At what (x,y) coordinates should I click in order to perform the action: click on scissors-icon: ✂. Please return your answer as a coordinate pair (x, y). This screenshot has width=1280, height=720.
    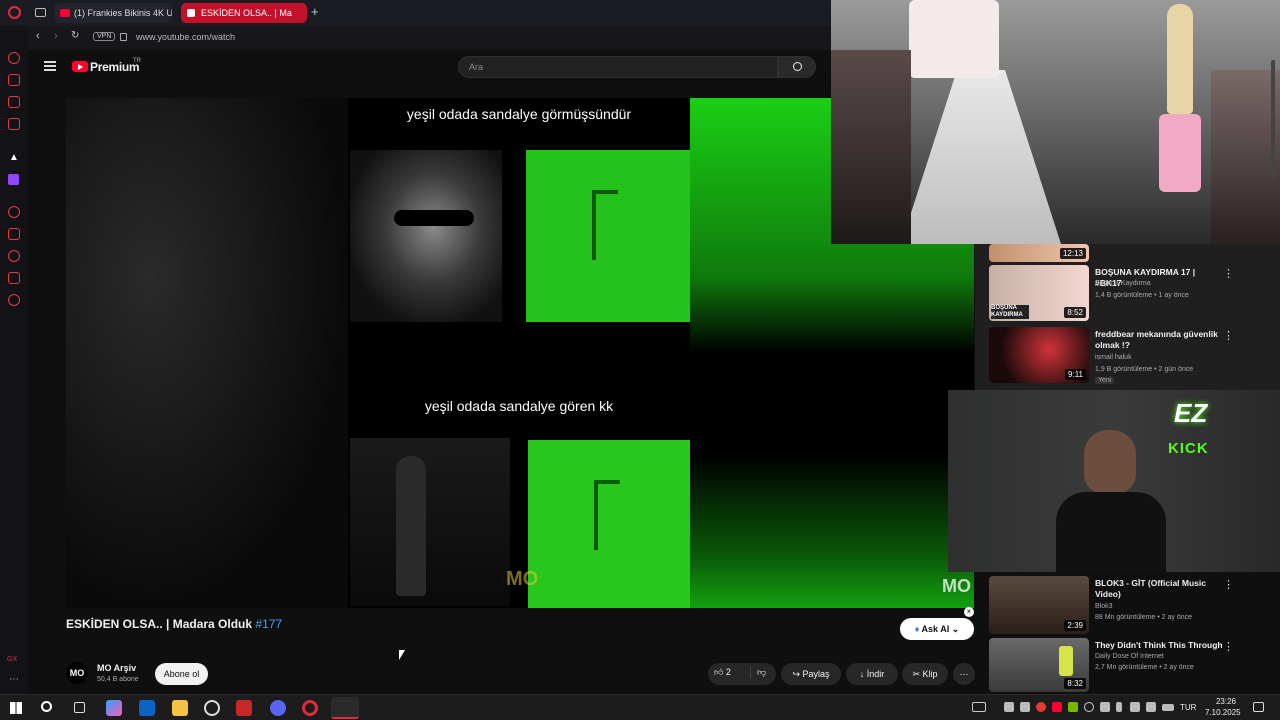
    Looking at the image, I should click on (917, 674).